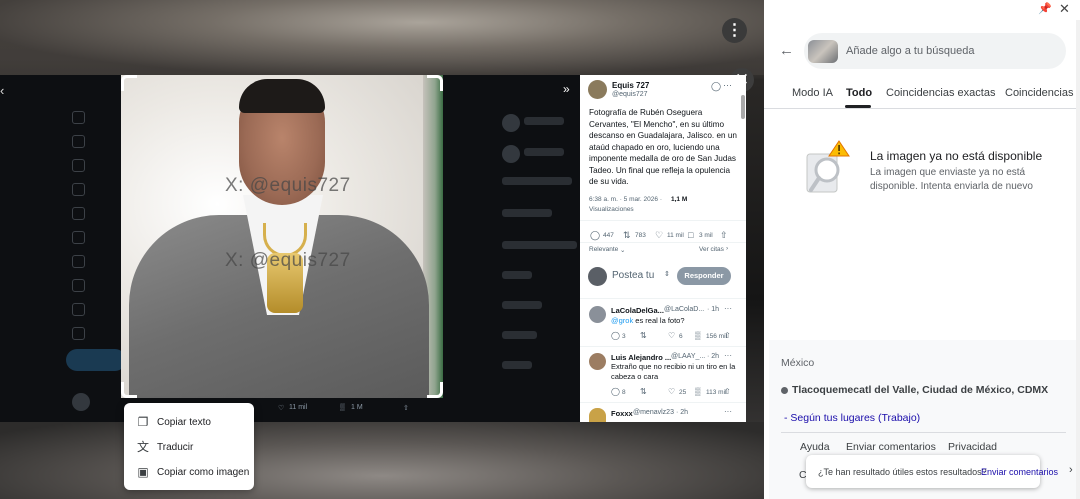 The image size is (1080, 499). Describe the element at coordinates (78, 285) in the screenshot. I see `communities-icon` at that location.